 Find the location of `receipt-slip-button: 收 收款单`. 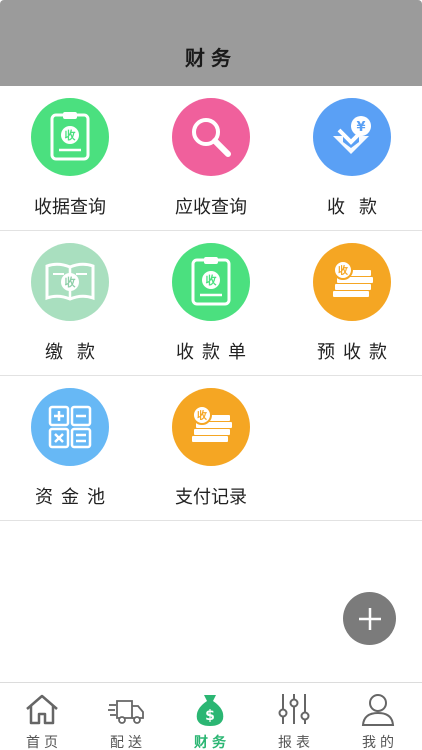

receipt-slip-button: 收 收款单 is located at coordinates (211, 303).